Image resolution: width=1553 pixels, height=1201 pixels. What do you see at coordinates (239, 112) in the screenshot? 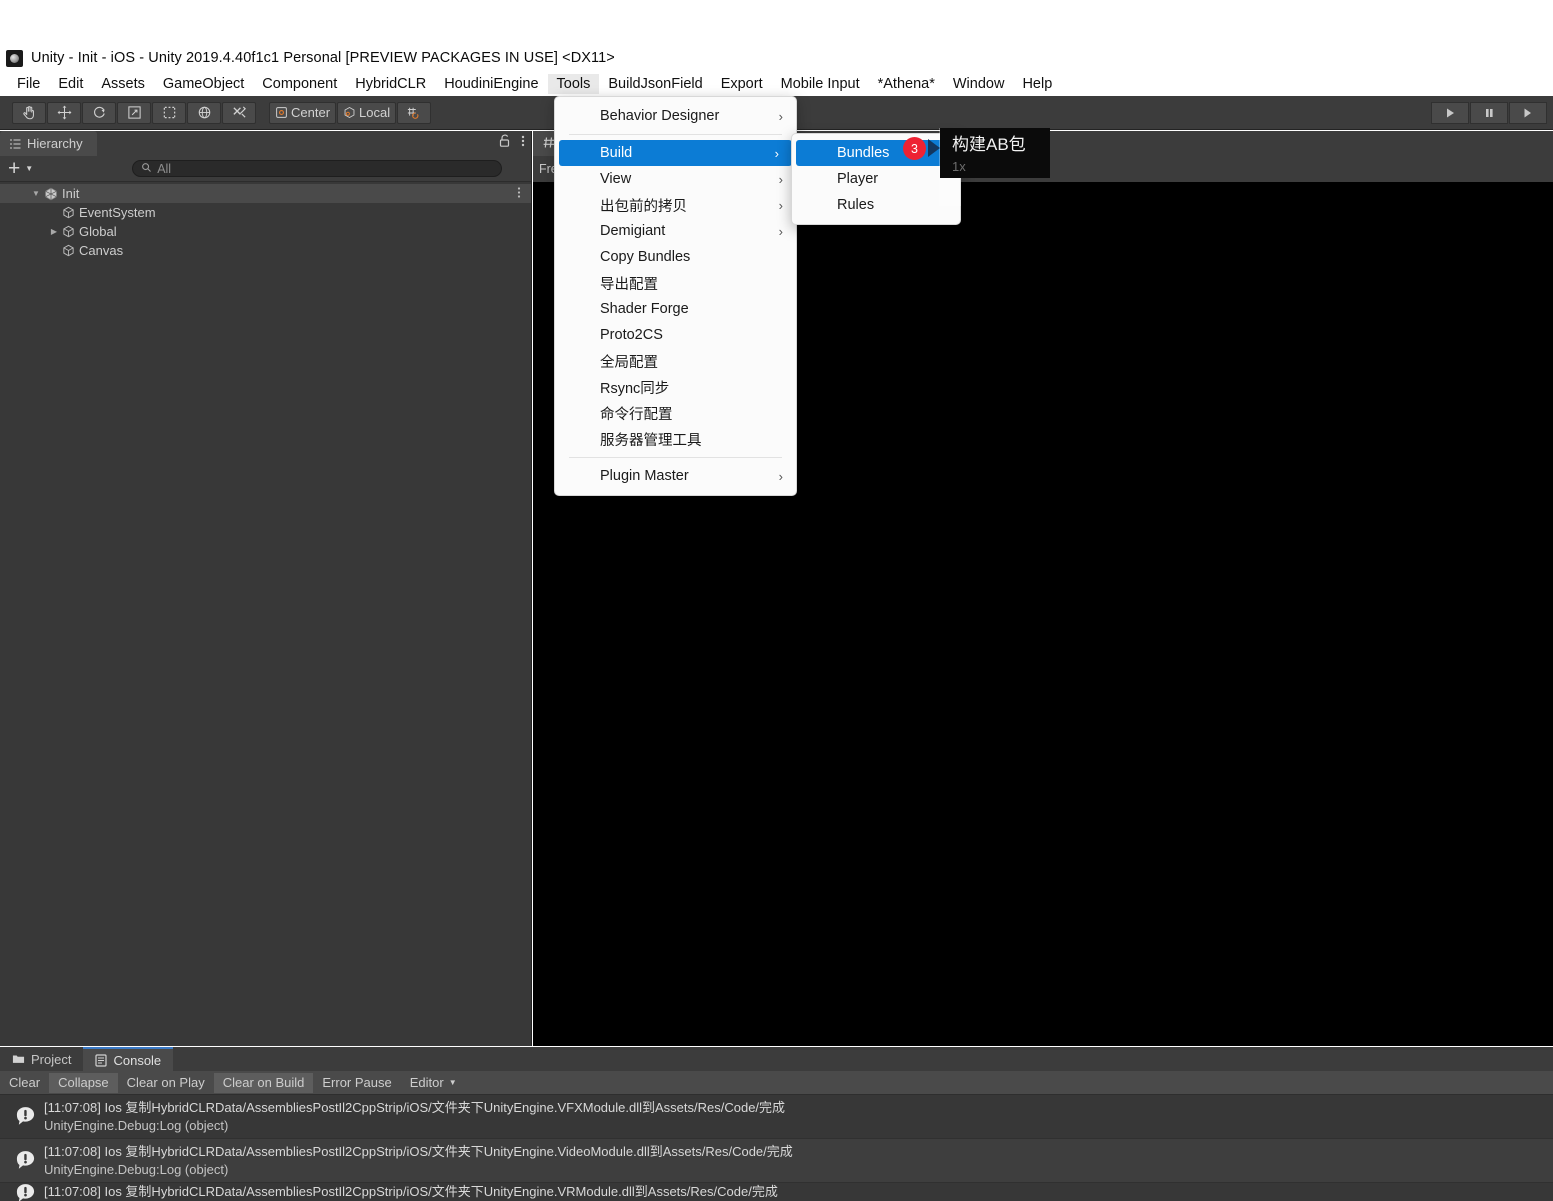
I see `custom-tool-icon` at bounding box center [239, 112].